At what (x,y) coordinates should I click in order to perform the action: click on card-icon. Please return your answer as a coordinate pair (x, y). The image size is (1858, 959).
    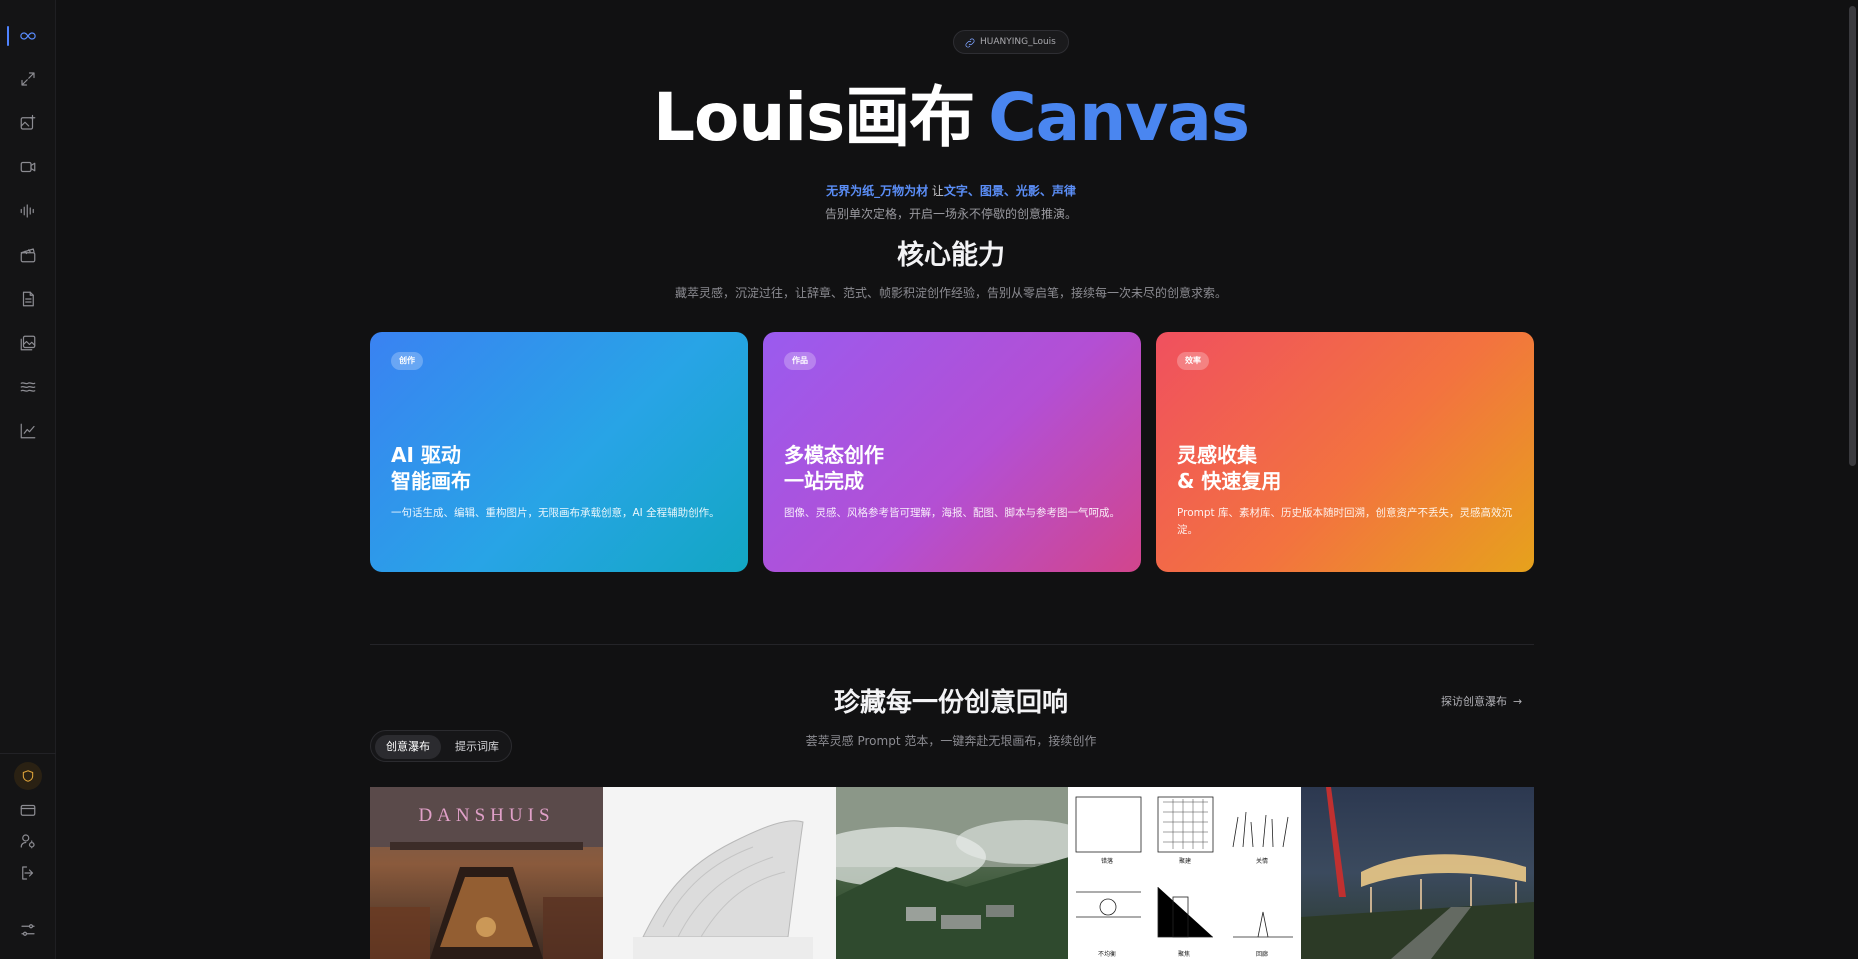
    Looking at the image, I should click on (28, 810).